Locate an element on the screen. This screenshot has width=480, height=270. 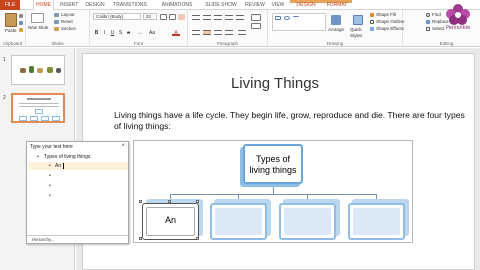
paragraph-group: Paragraph is located at coordinates (228, 28).